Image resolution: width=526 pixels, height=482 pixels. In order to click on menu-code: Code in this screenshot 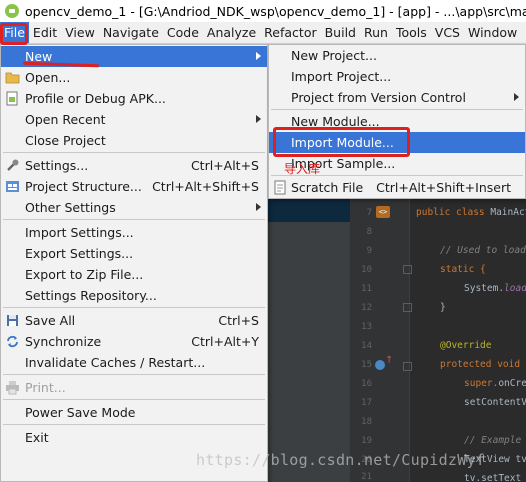, I will do `click(183, 32)`.